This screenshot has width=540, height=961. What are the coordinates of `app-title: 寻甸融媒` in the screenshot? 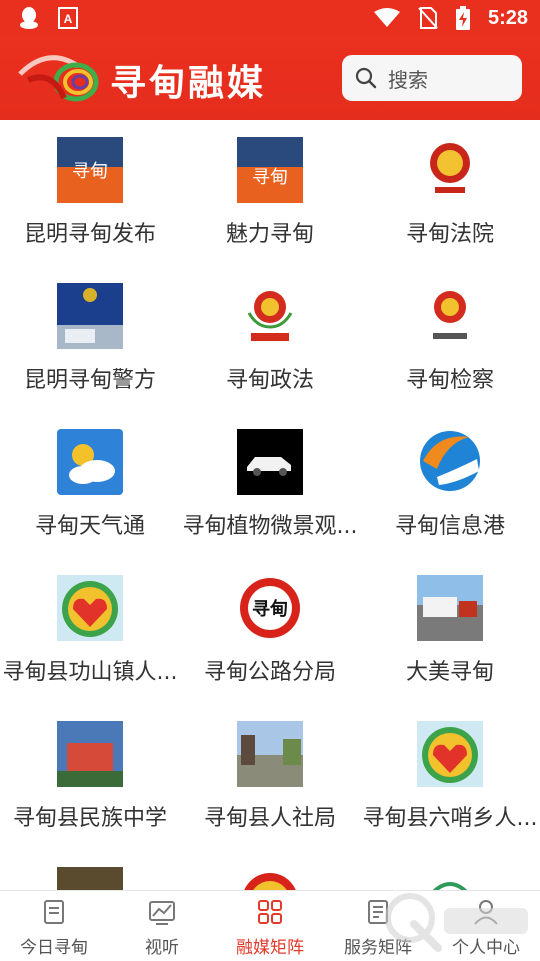 It's located at (188, 83).